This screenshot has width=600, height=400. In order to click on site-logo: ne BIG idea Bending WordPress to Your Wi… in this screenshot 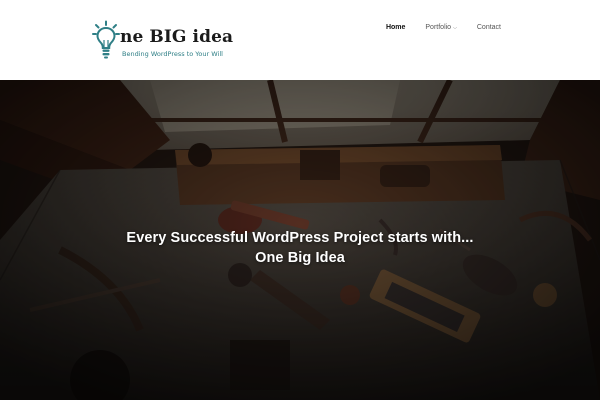, I will do `click(163, 42)`.